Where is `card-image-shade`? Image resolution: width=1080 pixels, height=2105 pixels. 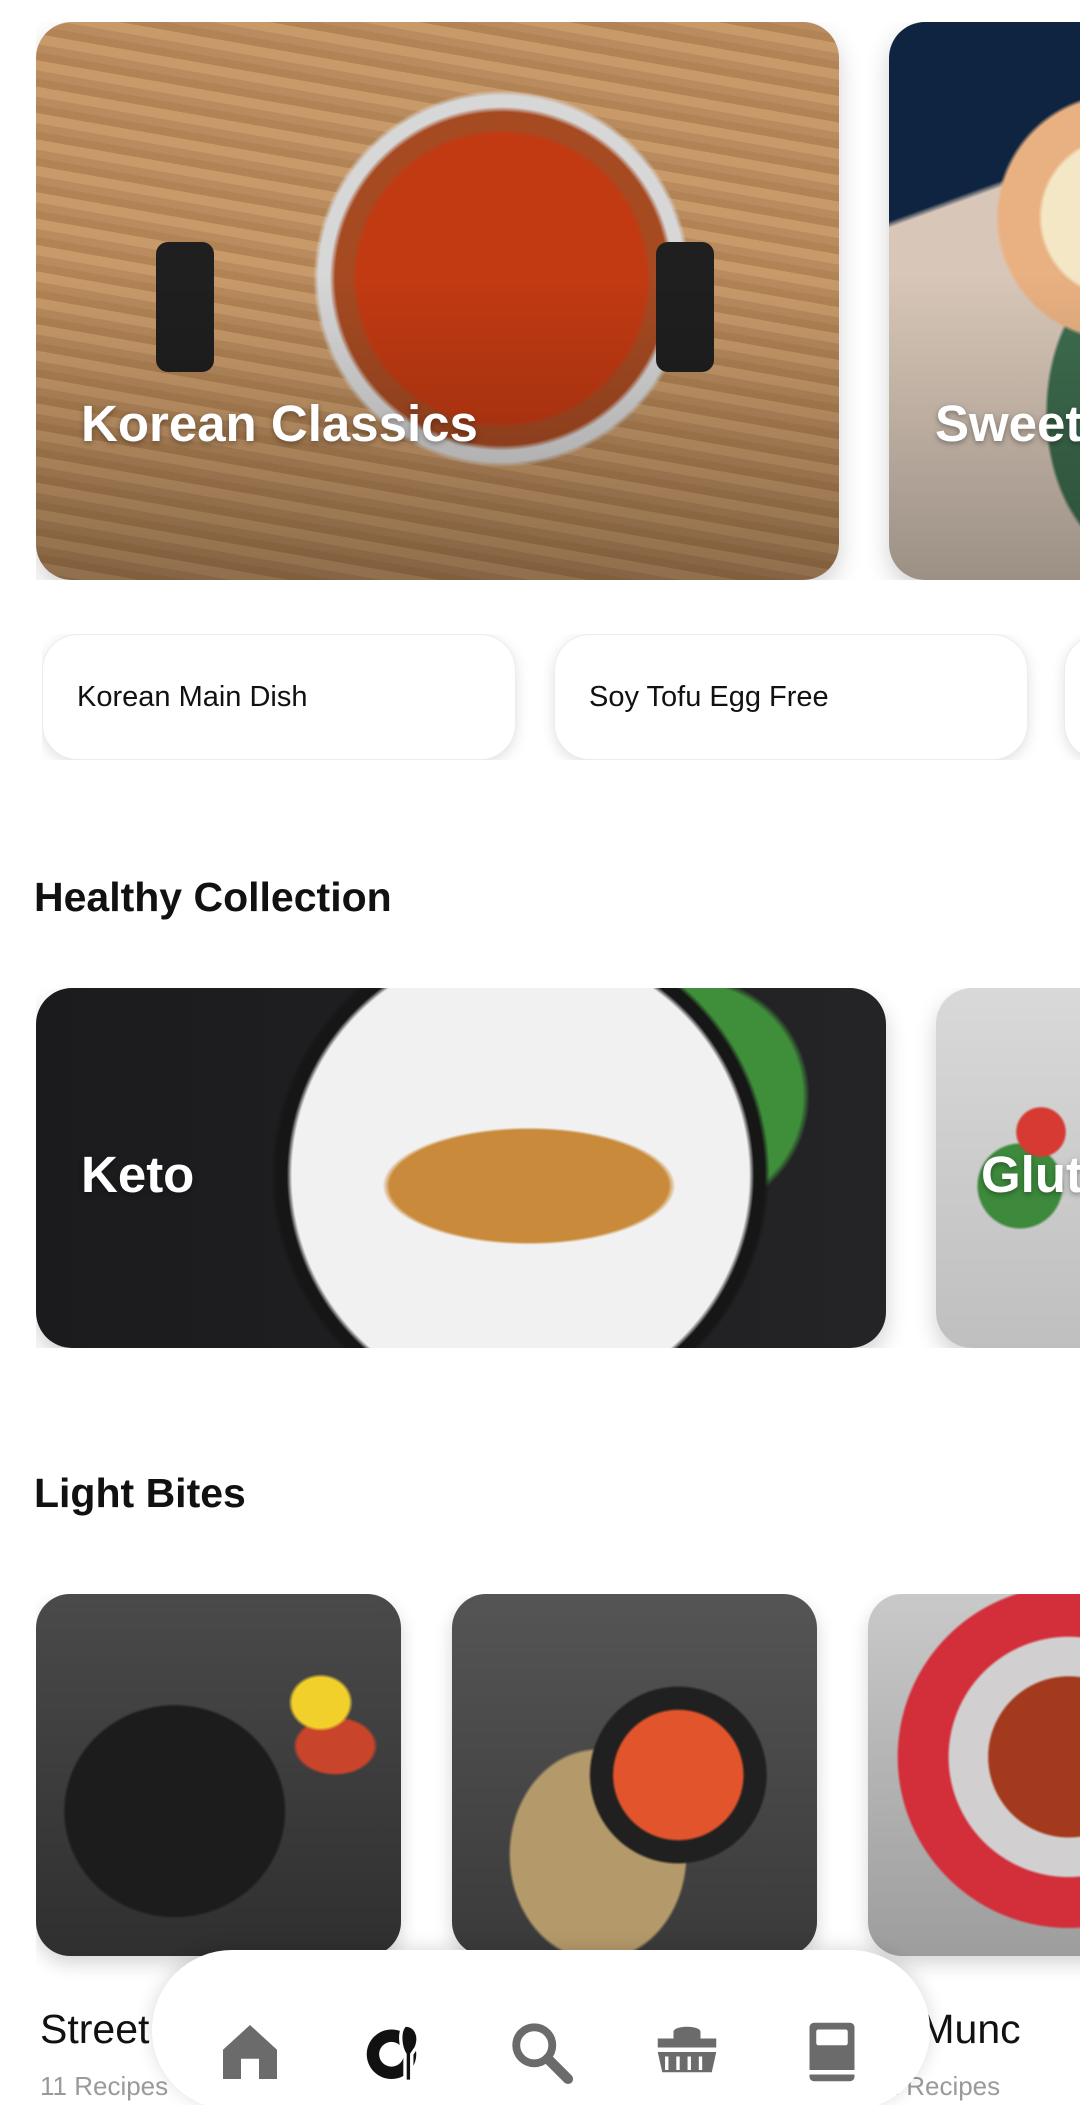
card-image-shade is located at coordinates (984, 301).